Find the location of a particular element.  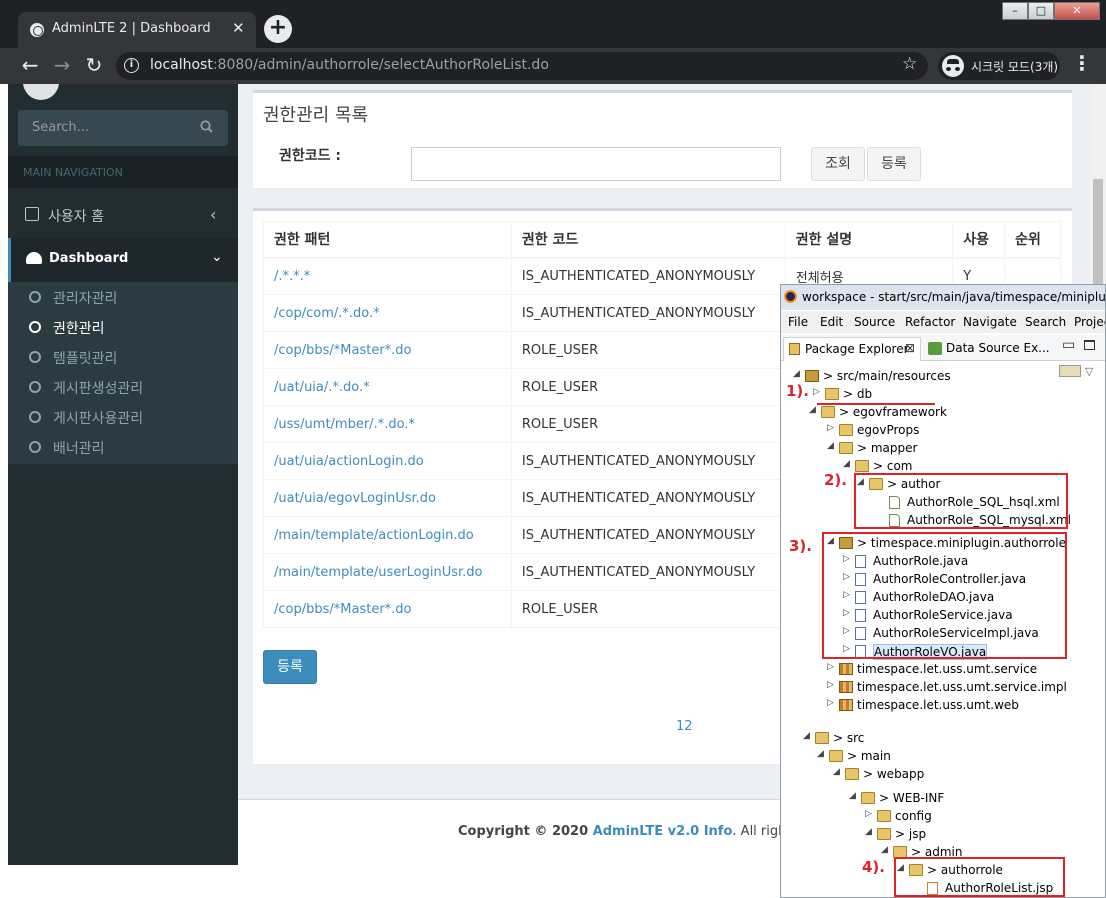

dashboard-submenu: 관리자관리 권한관리 템플릿관리 게시판생성관리 게시판사용관리 배너관리 is located at coordinates (123, 373).